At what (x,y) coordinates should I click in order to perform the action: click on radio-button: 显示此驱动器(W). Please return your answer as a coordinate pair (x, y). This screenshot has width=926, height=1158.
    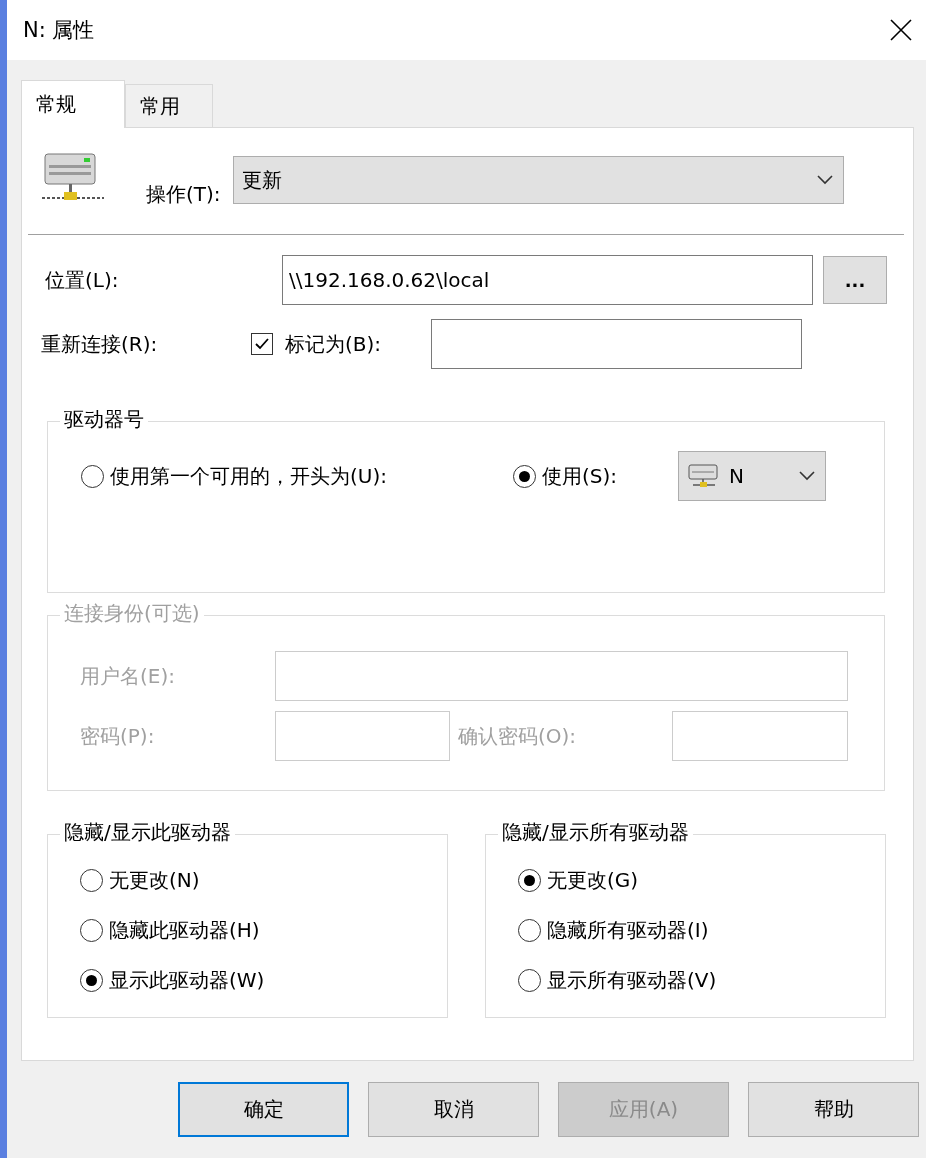
    Looking at the image, I should click on (263, 980).